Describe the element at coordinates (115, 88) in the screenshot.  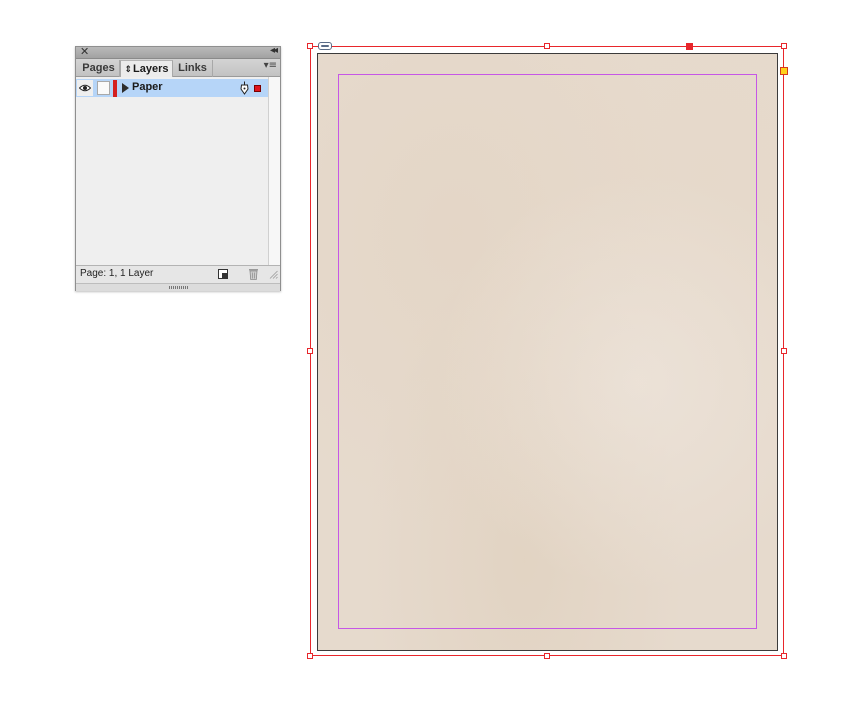
I see `layer-color-swatch` at that location.